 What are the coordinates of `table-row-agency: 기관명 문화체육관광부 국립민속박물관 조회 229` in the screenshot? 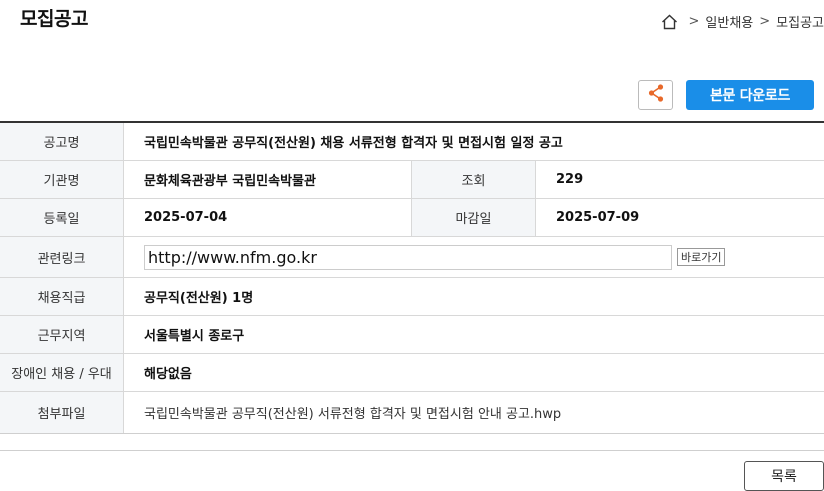 It's located at (412, 180).